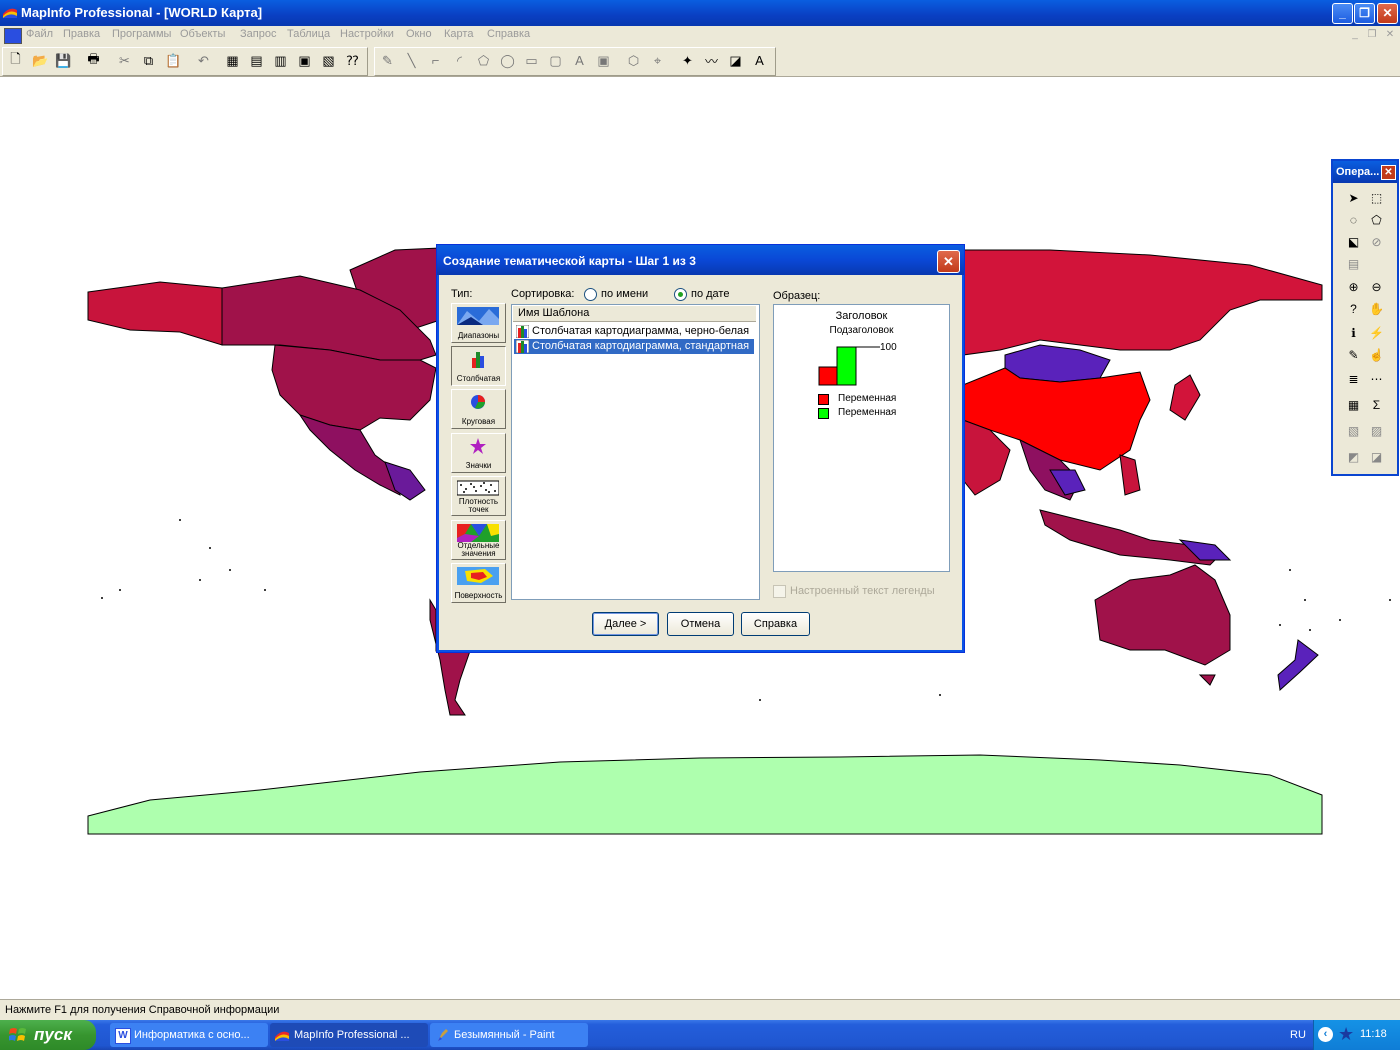  What do you see at coordinates (15, 60) in the screenshot?
I see `new-file-icon: 🗋` at bounding box center [15, 60].